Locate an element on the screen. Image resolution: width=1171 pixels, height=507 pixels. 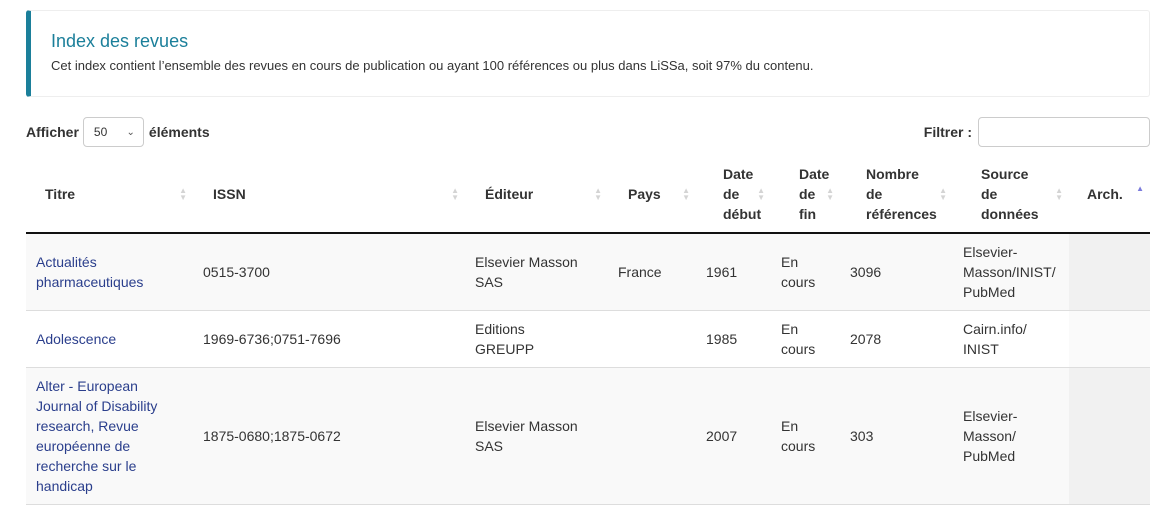
column-header-start-date: Date de début ▲ ▼ is located at coordinates (733, 194).